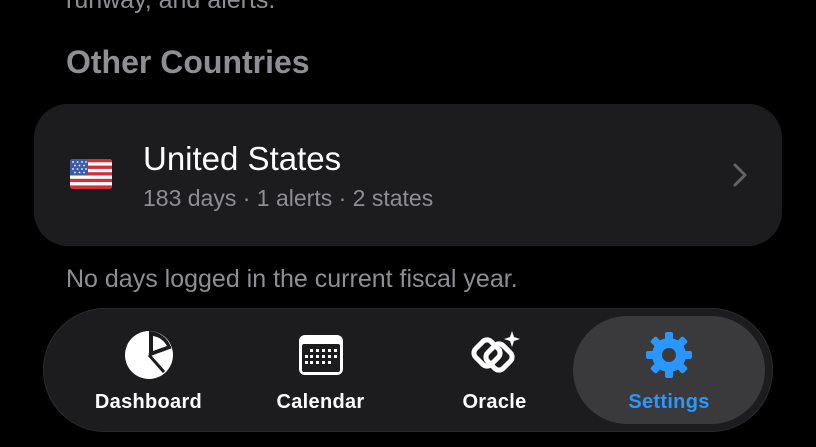  I want to click on tab-label: Settings, so click(669, 402).